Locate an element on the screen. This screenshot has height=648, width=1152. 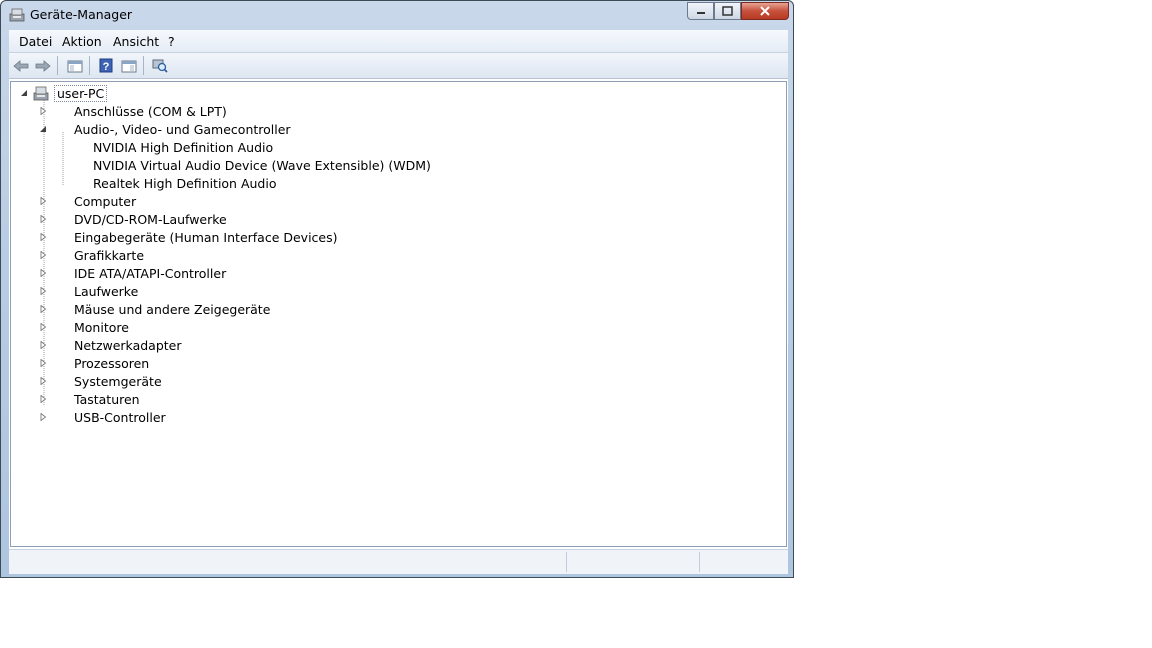
toolbar: ? is located at coordinates (398, 66).